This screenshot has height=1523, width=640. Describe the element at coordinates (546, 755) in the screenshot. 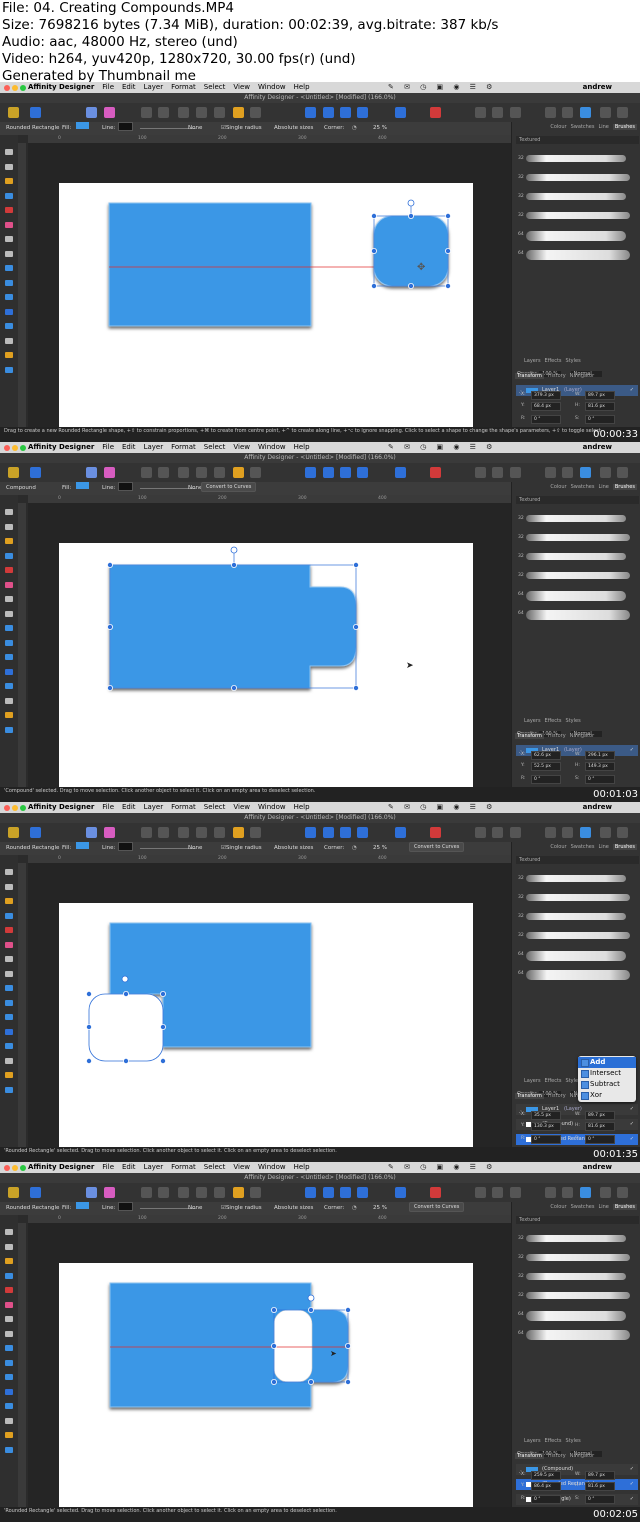

I see `transform-x-field: 62.6 px` at that location.